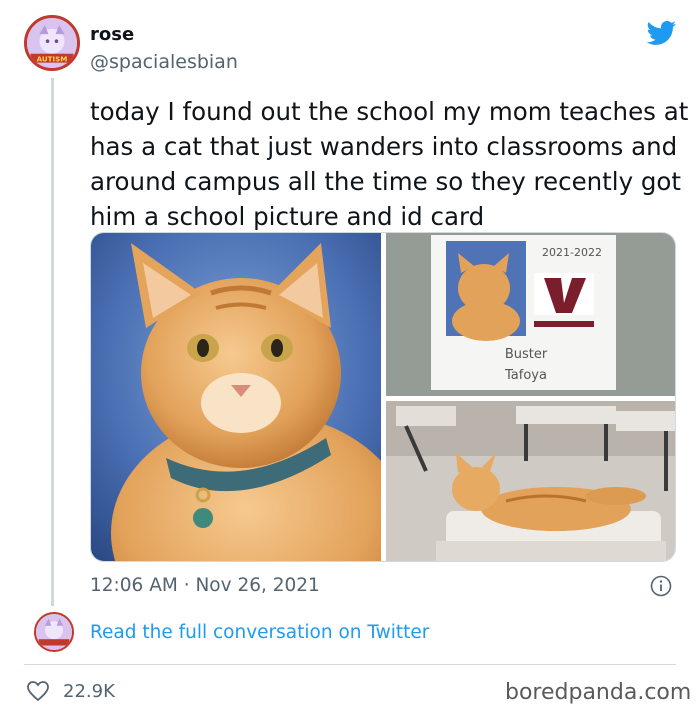  What do you see at coordinates (38, 691) in the screenshot?
I see `heart-icon` at bounding box center [38, 691].